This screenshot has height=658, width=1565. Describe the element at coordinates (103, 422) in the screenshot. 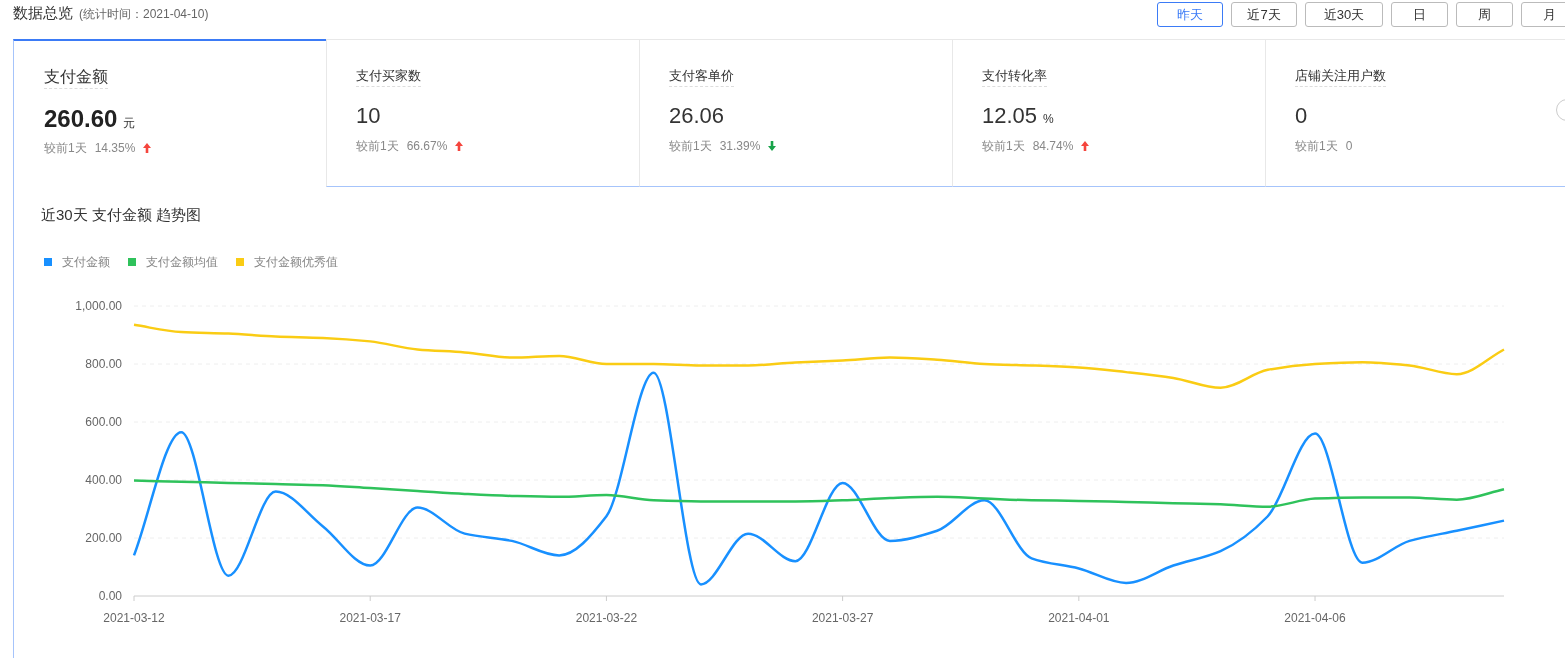

I see `y-axis-label: 600.00` at that location.